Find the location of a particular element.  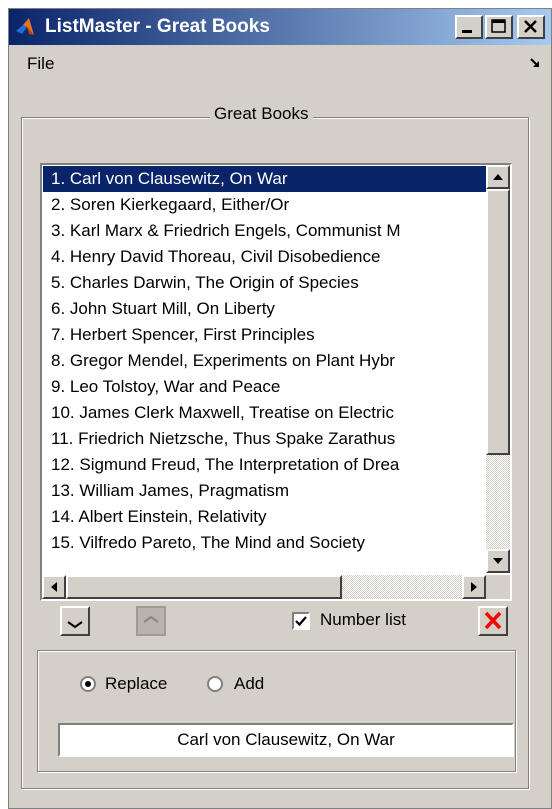

radio-selected-dot is located at coordinates (88, 684).